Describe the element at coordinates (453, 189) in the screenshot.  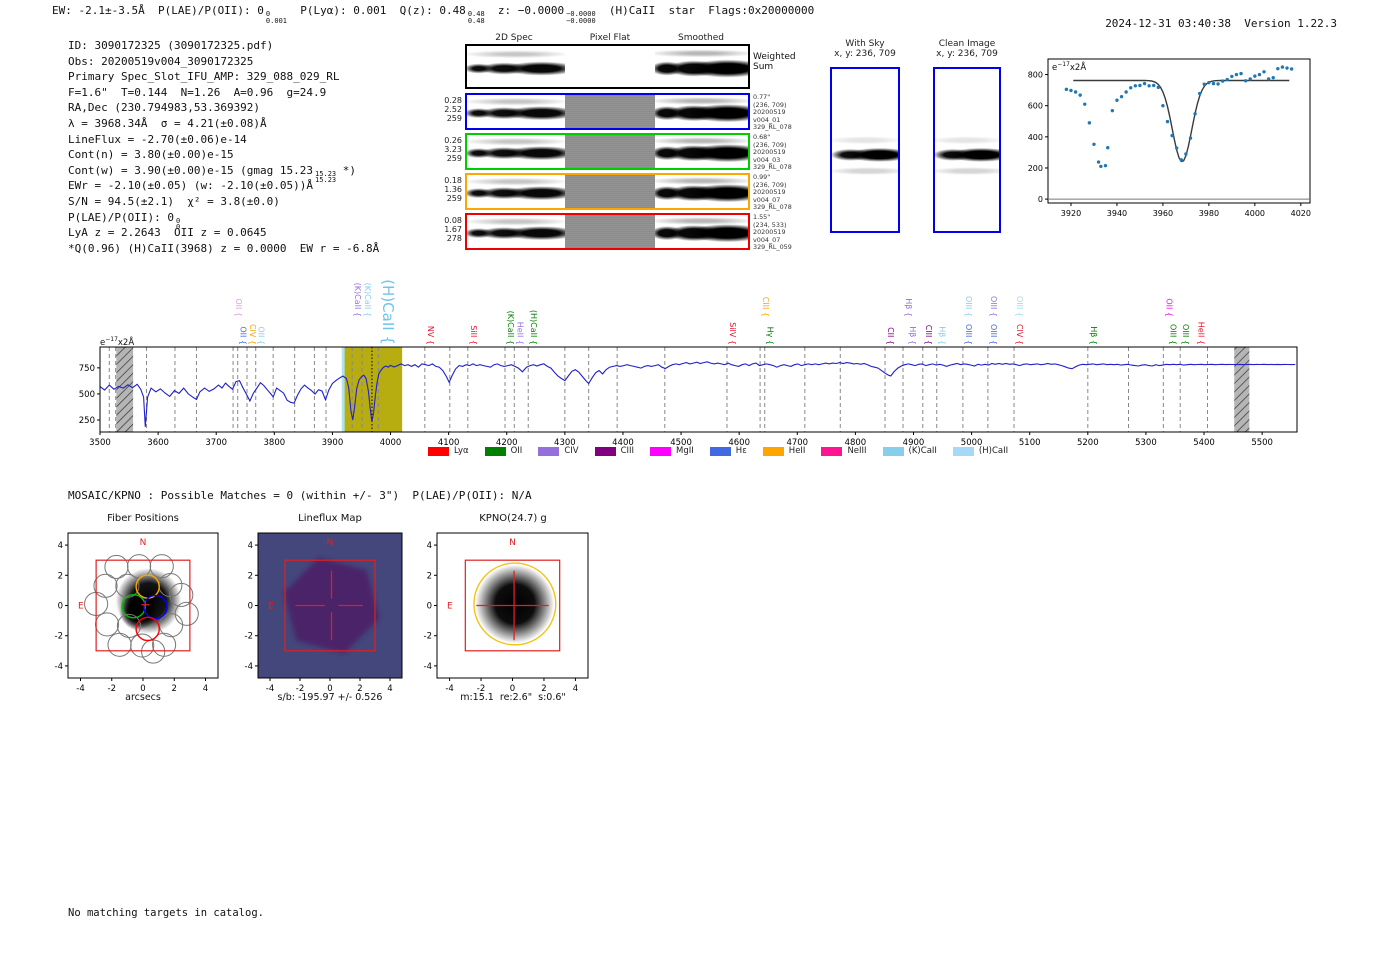
I see `cutout-left-stats: 0.18 1.36 259` at that location.